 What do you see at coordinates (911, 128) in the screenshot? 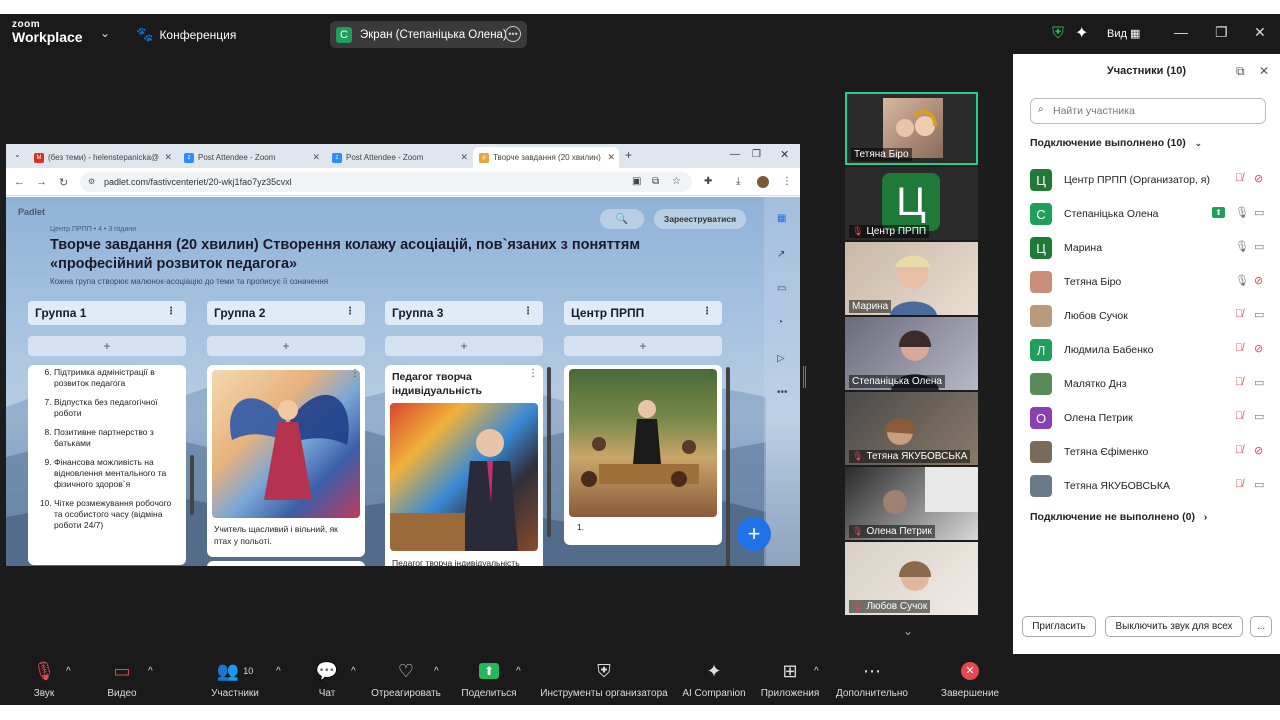
I see `video-tile: Тетяна Біро` at bounding box center [911, 128].